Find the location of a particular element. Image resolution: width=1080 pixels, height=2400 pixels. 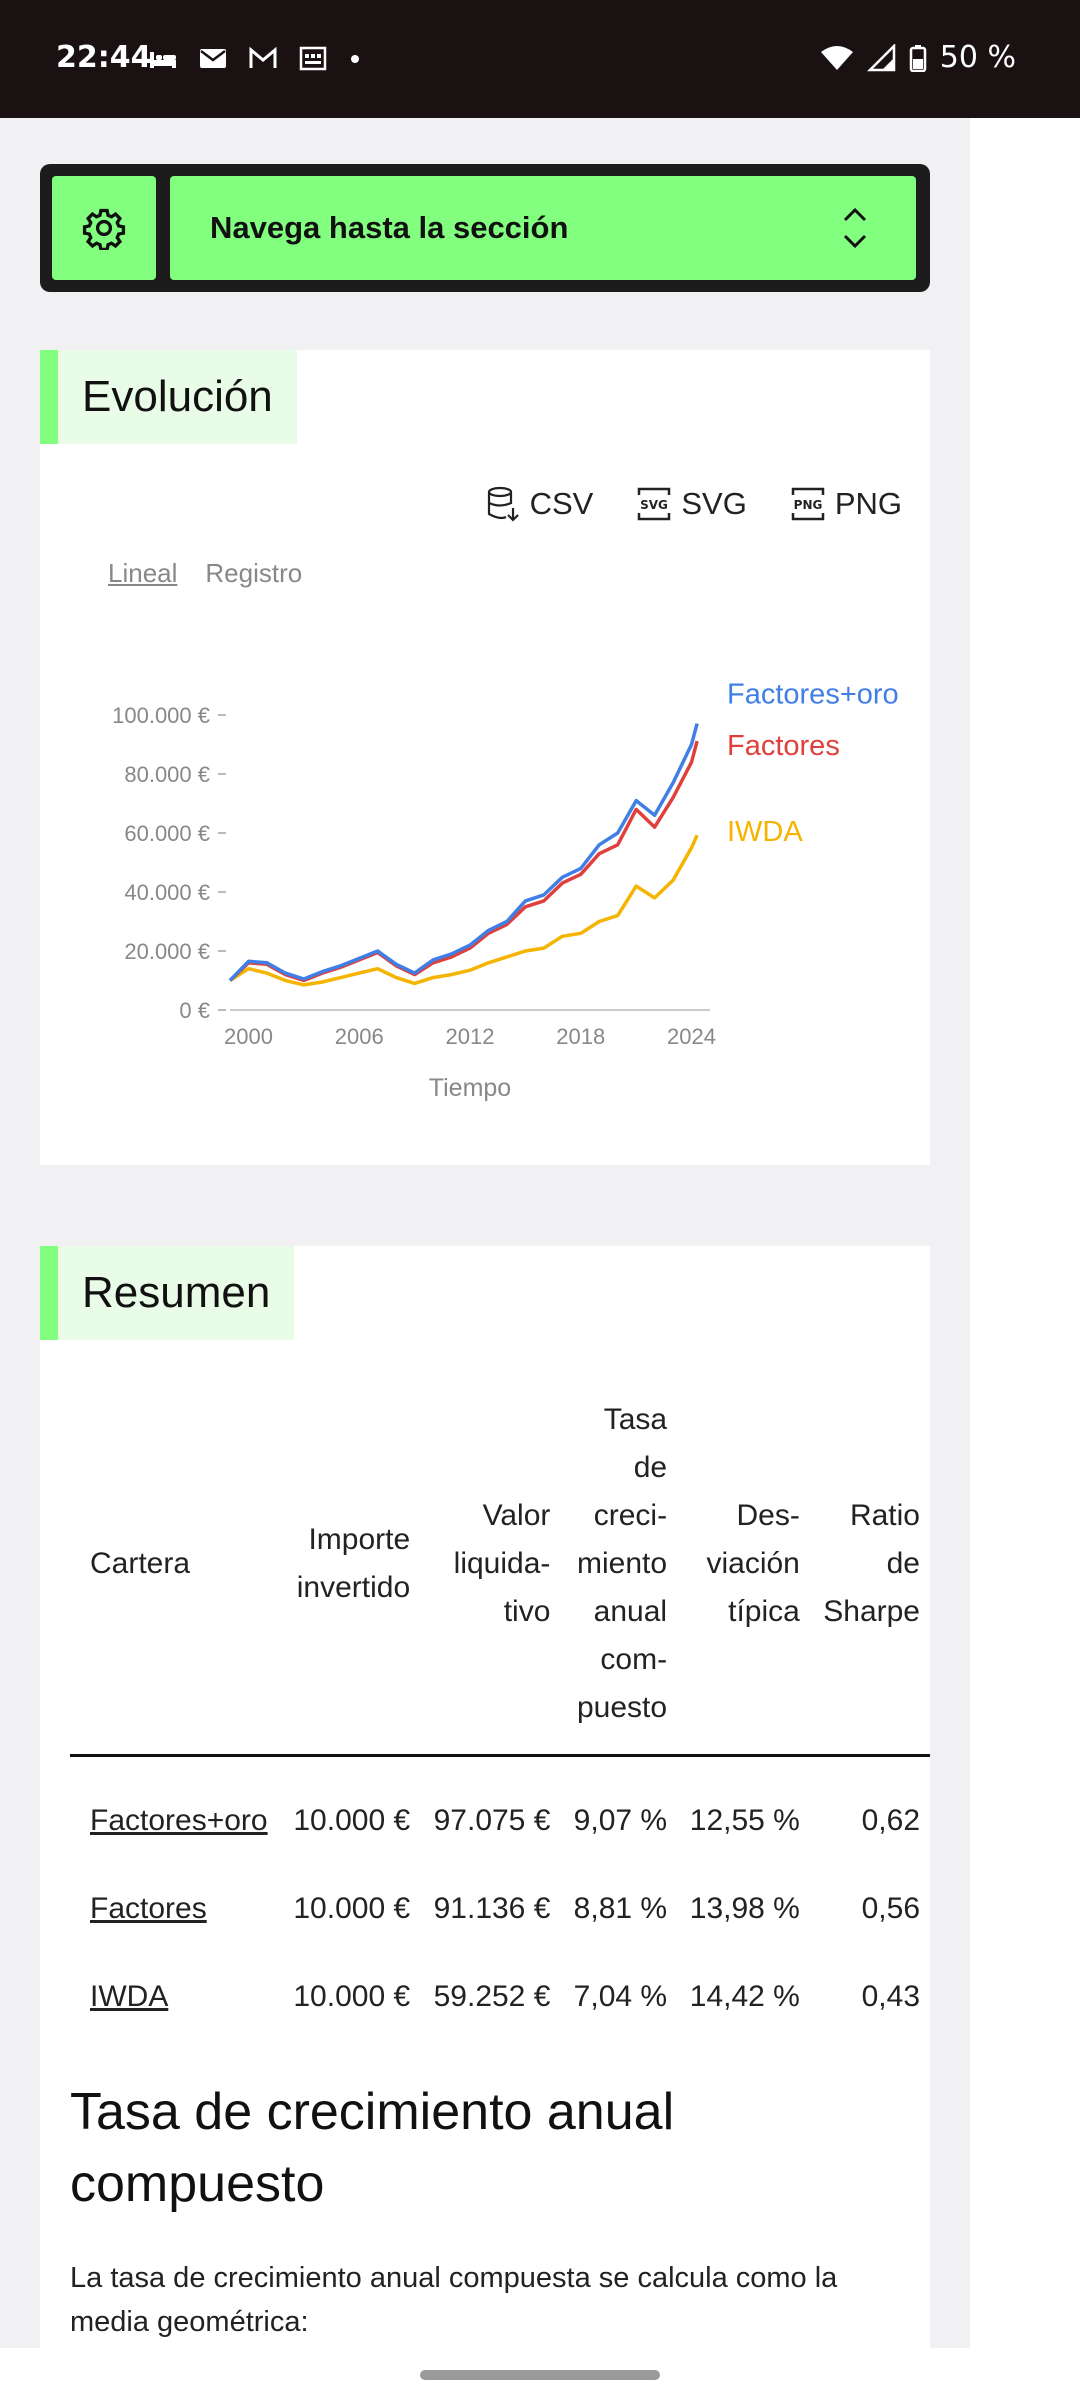

column-header-line: tivo is located at coordinates (527, 1611).